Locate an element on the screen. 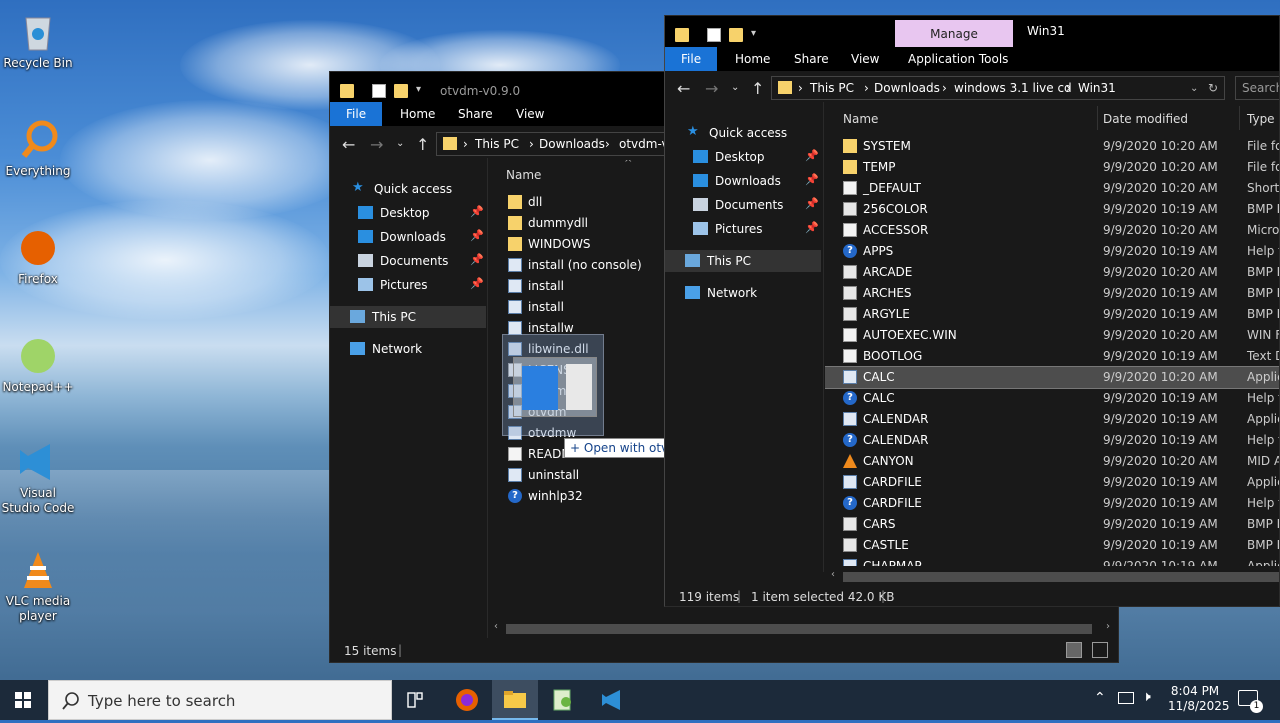  tab-application-tools: Application Tools is located at coordinates (958, 59).